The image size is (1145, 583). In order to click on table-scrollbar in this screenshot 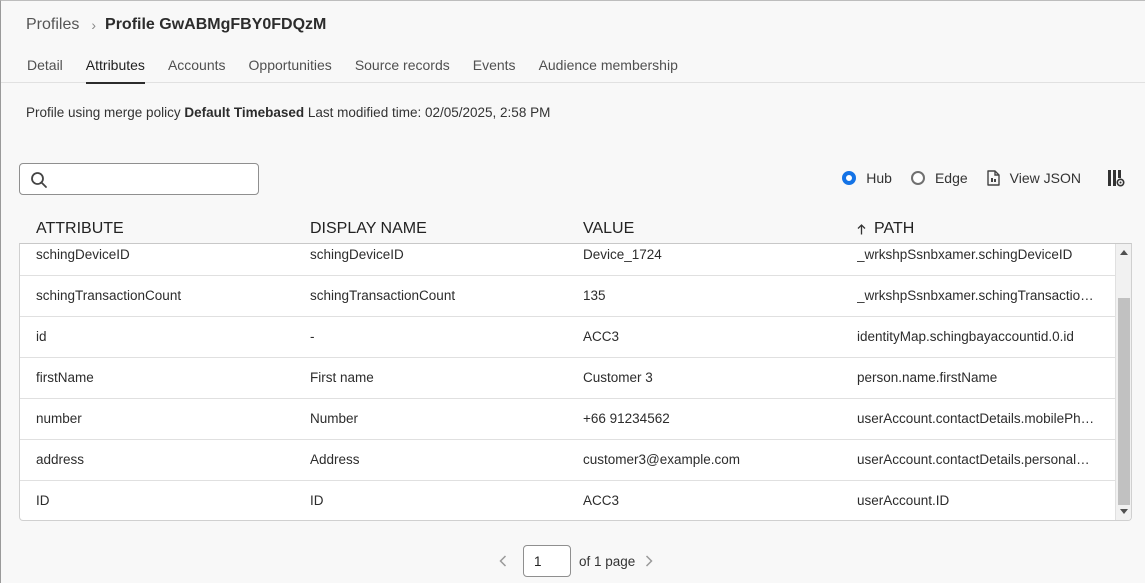, I will do `click(1123, 382)`.